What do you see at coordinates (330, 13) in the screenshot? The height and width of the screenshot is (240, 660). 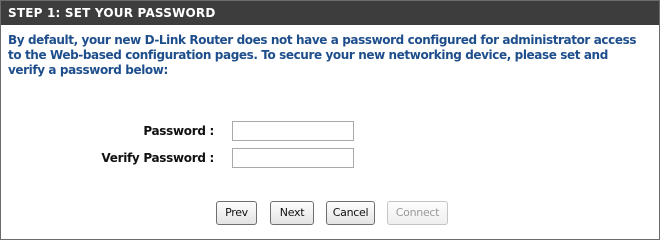 I see `step-header: STEP 1: SET YOUR PASSWORD` at bounding box center [330, 13].